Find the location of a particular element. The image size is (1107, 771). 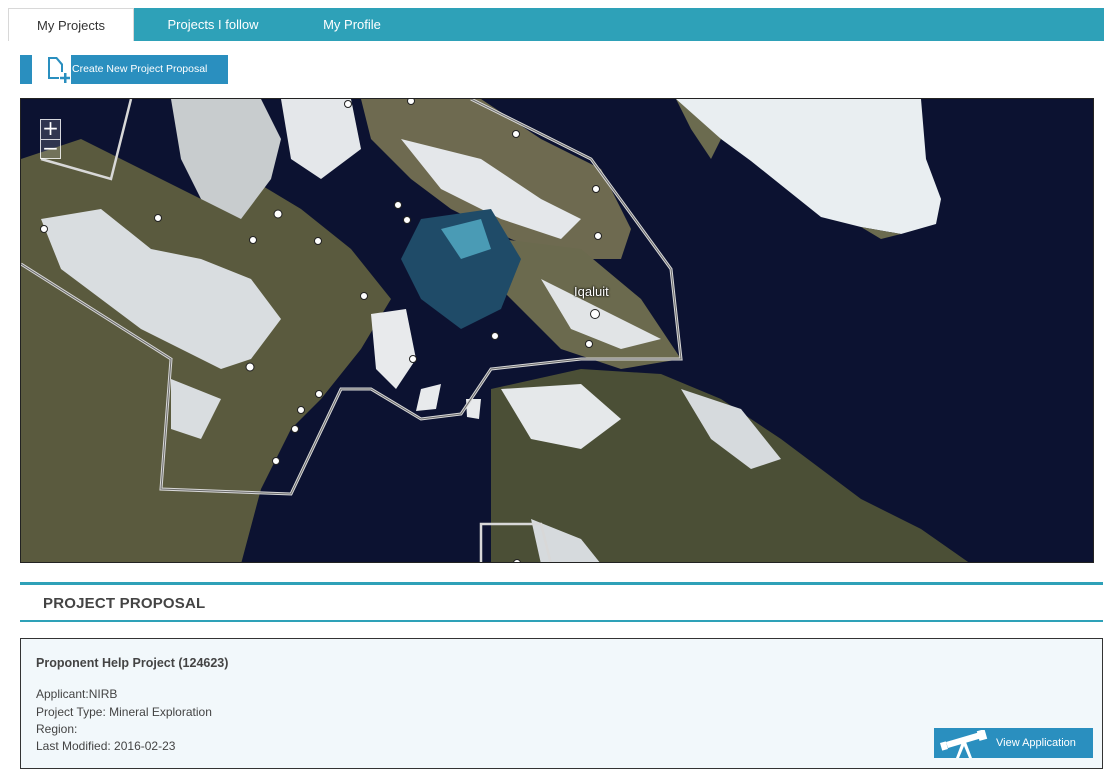

tab-my-profile: My Profile is located at coordinates (352, 24).